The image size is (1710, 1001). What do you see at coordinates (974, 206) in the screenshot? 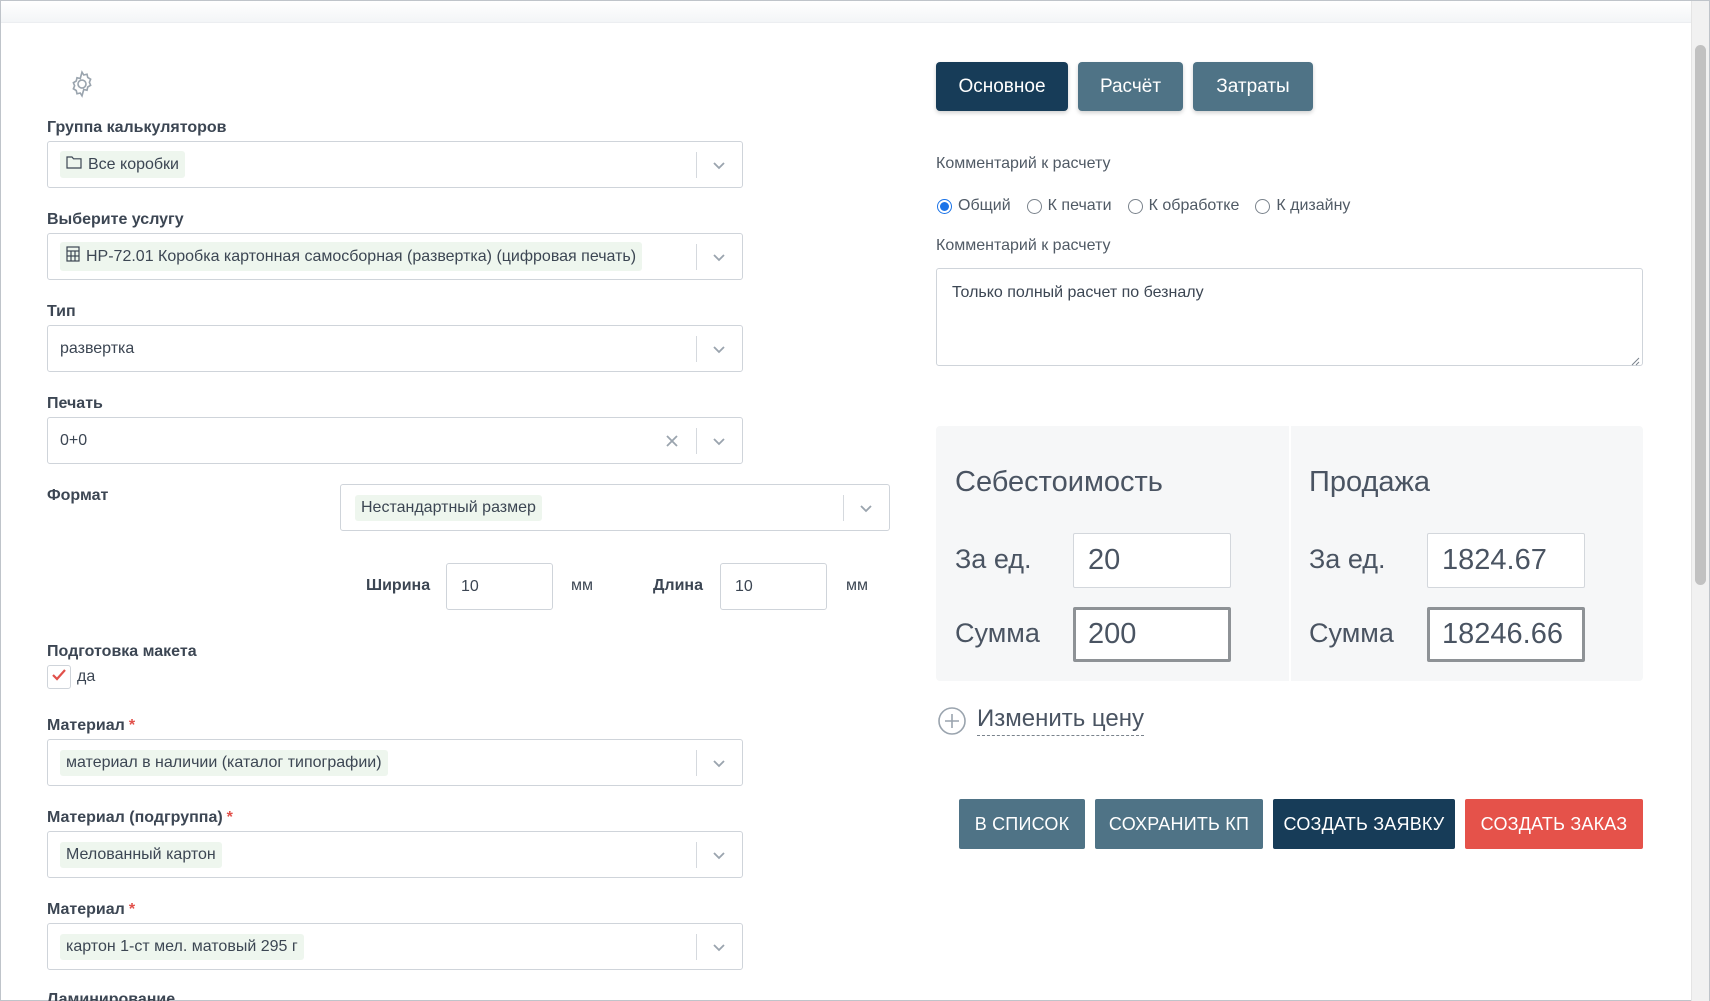
I see `radio-general: Общий` at bounding box center [974, 206].